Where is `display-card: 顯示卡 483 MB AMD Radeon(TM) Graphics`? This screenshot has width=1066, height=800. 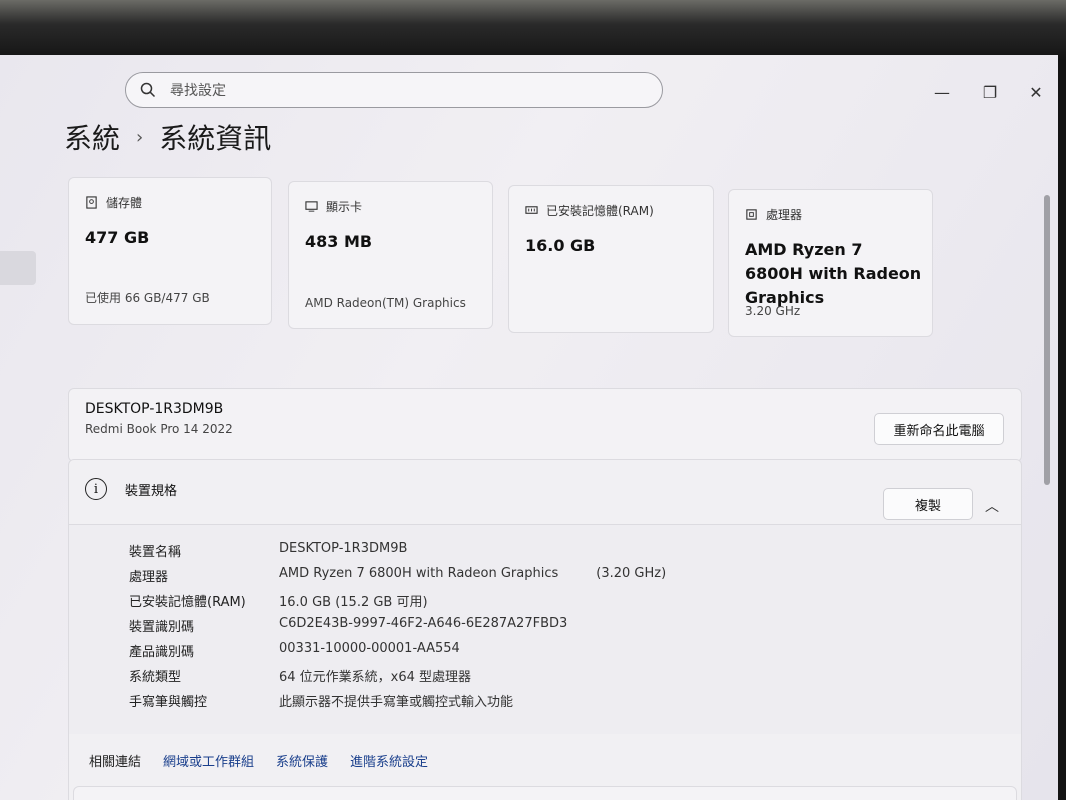
display-card: 顯示卡 483 MB AMD Radeon(TM) Graphics is located at coordinates (390, 255).